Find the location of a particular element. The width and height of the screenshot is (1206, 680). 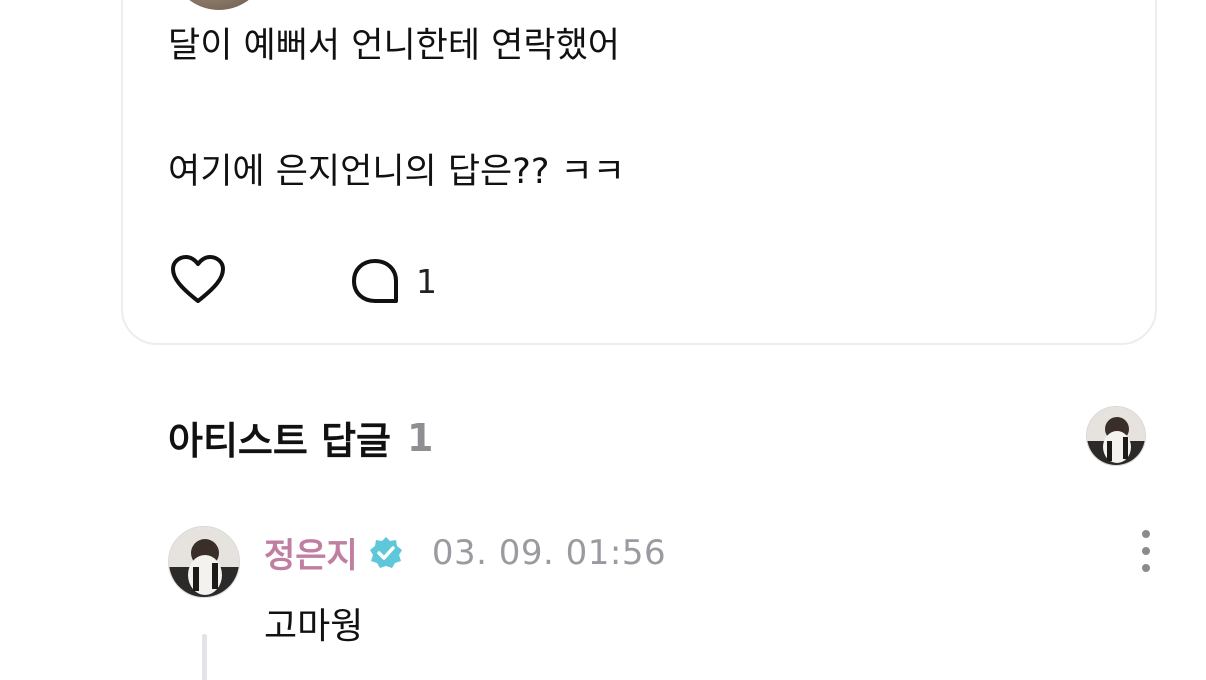

more-options-button is located at coordinates (1146, 551).